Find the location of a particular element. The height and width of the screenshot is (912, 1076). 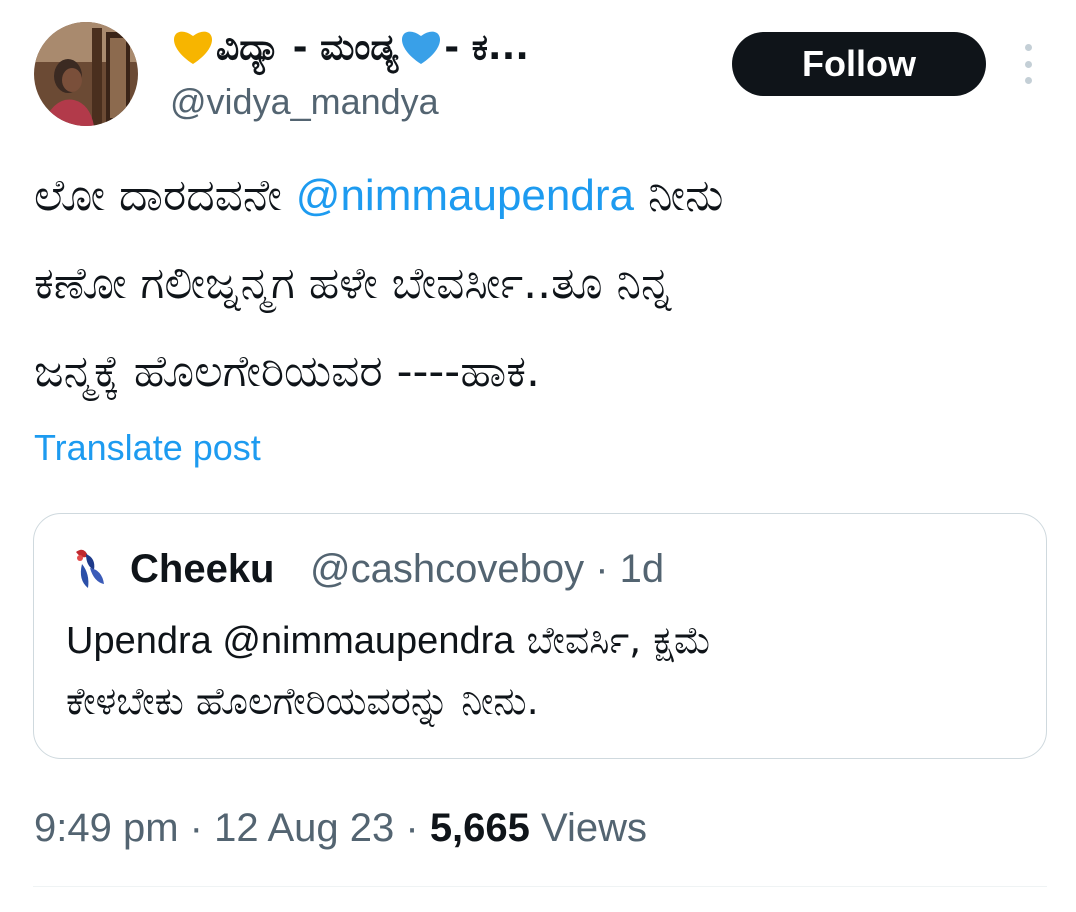

mention-link: @nimmaupendra is located at coordinates (465, 195).